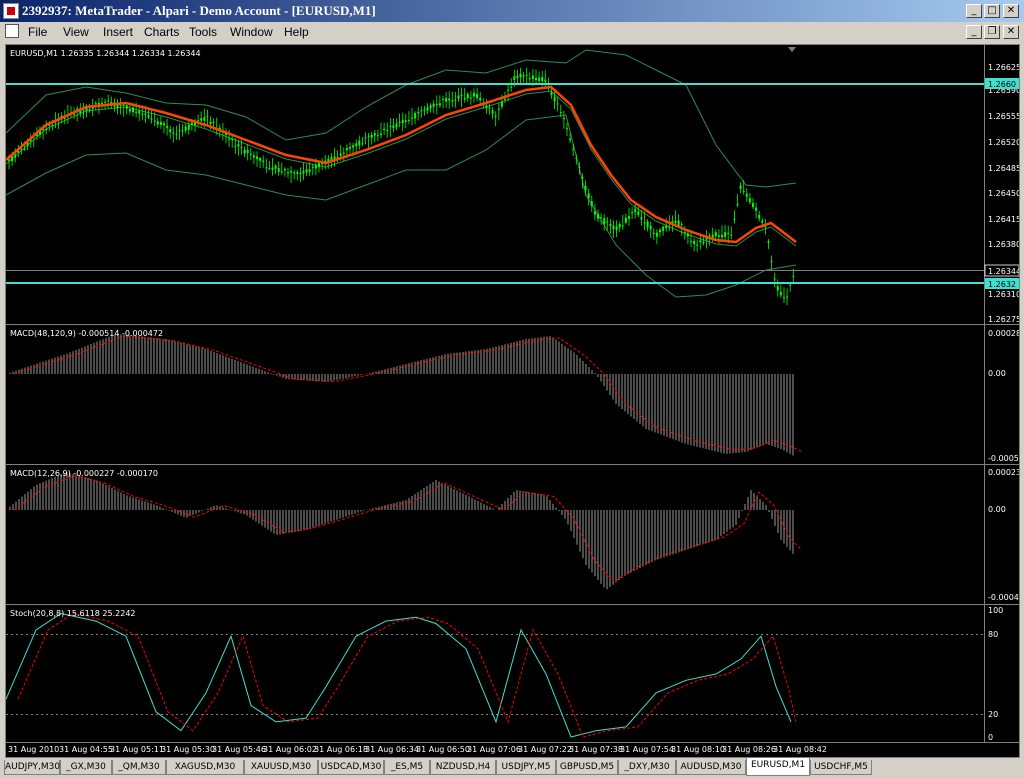 This screenshot has height=778, width=1024. Describe the element at coordinates (12, 31) in the screenshot. I see `chart-document-icon` at that location.